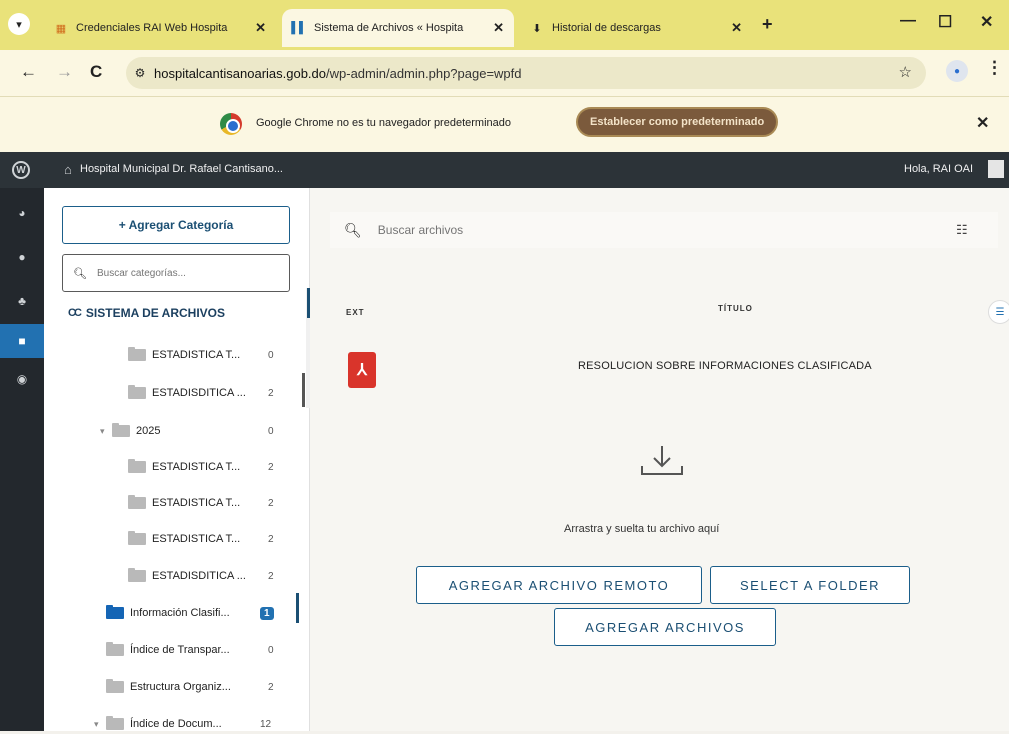  What do you see at coordinates (201, 355) in the screenshot?
I see `category-item: ESTADISTICA T... 0` at bounding box center [201, 355].